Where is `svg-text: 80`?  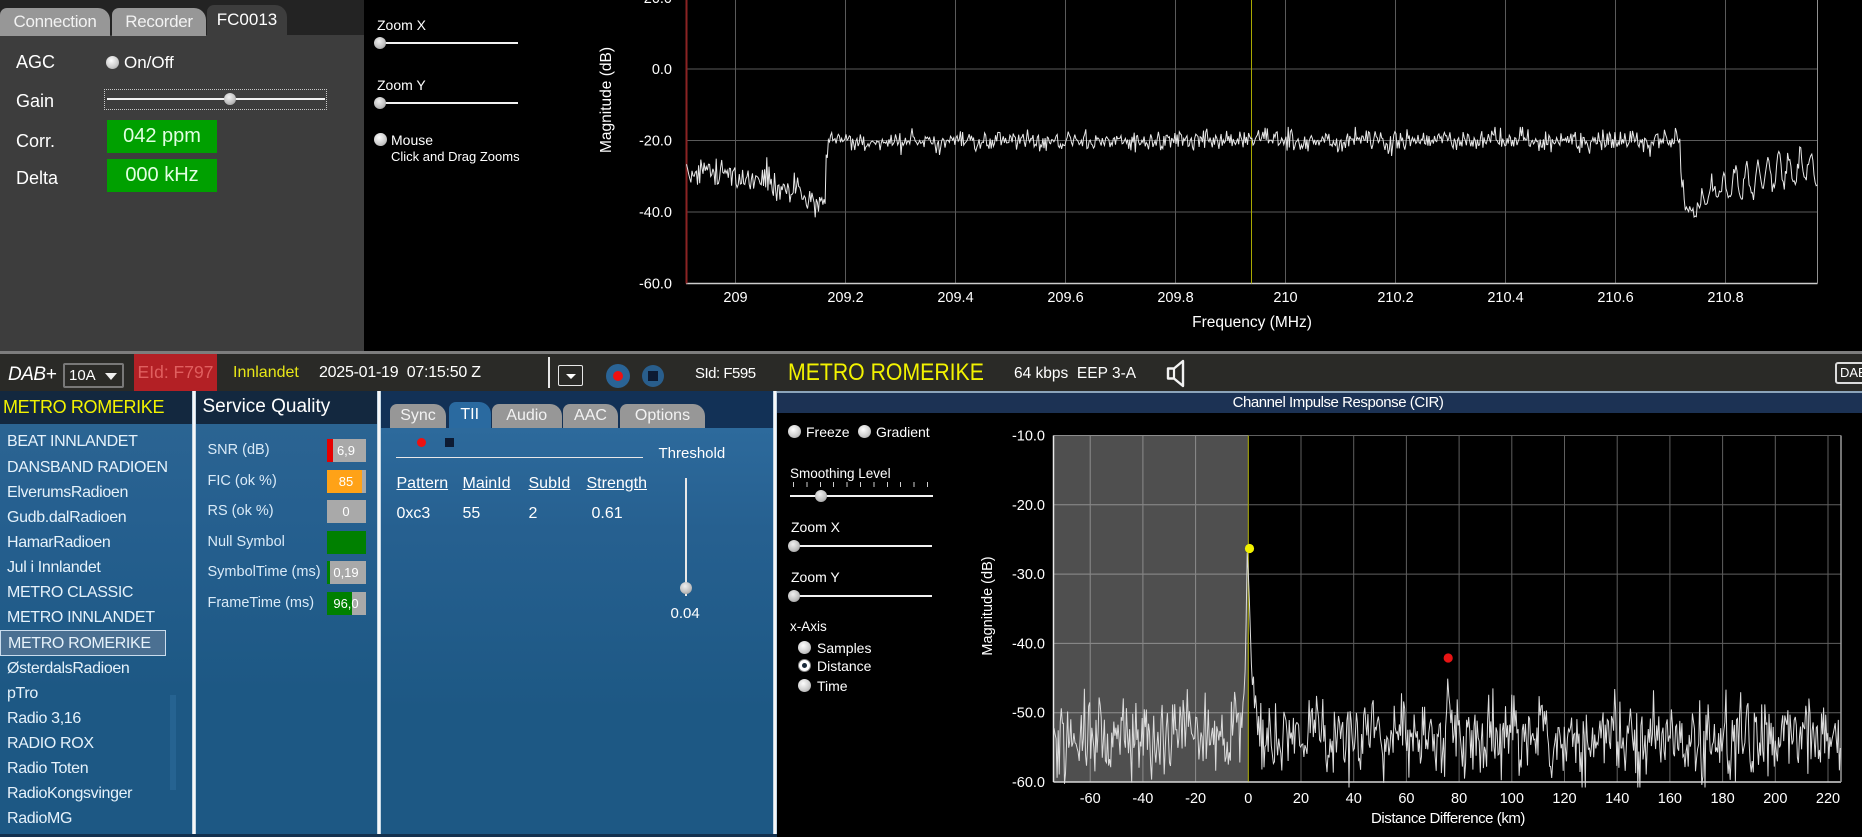 svg-text: 80 is located at coordinates (1459, 799).